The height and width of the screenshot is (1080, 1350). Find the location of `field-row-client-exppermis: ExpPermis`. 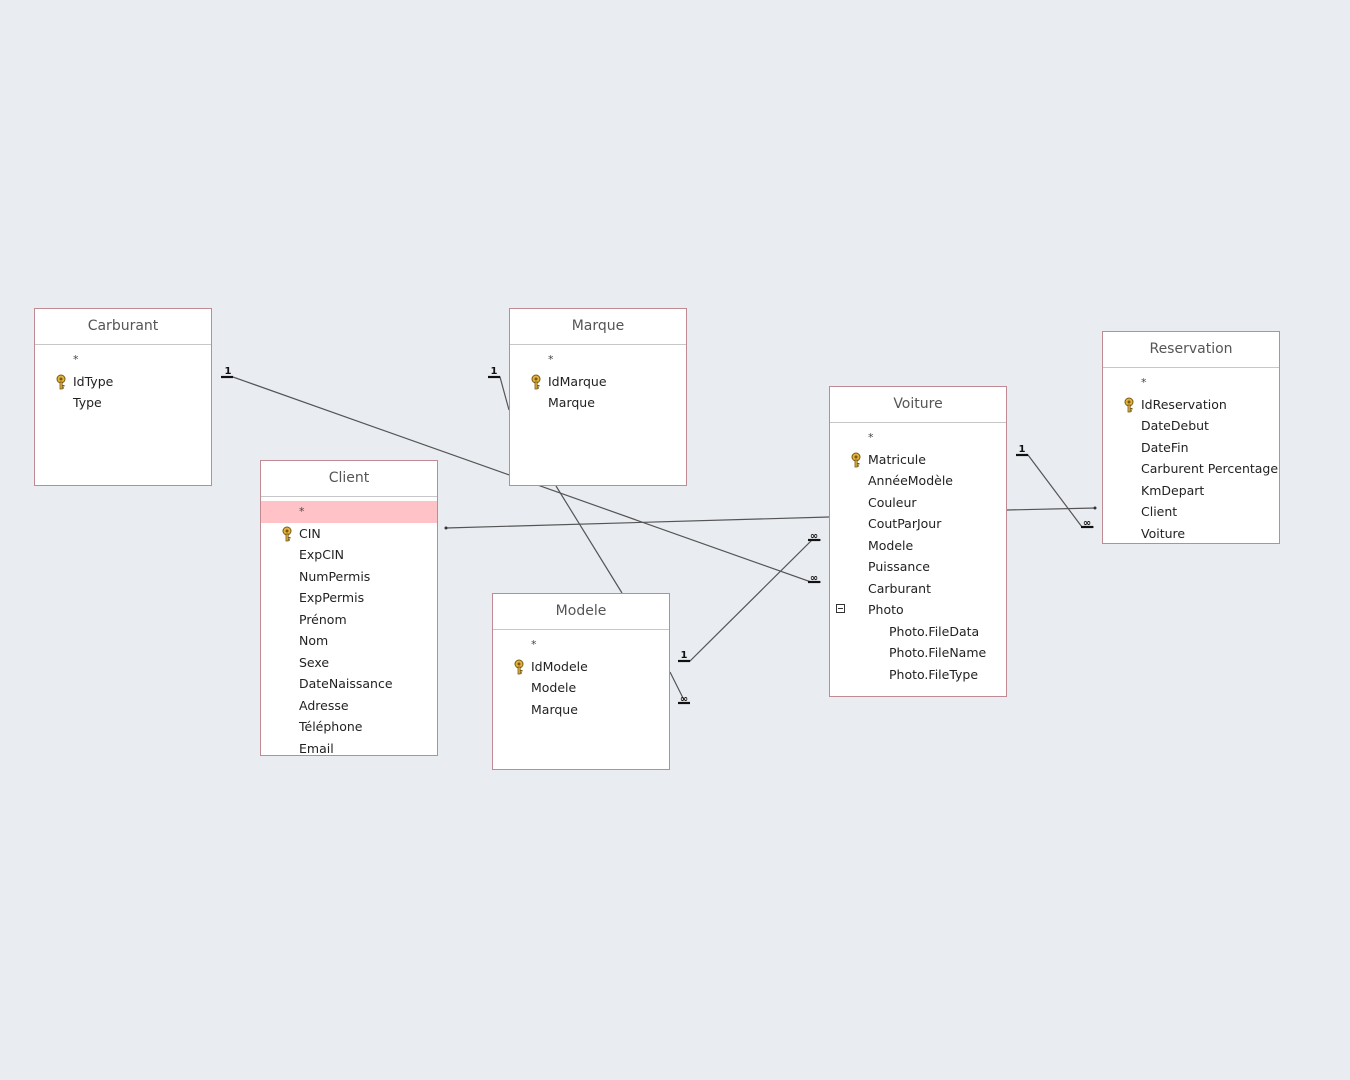

field-row-client-exppermis: ExpPermis is located at coordinates (349, 598).